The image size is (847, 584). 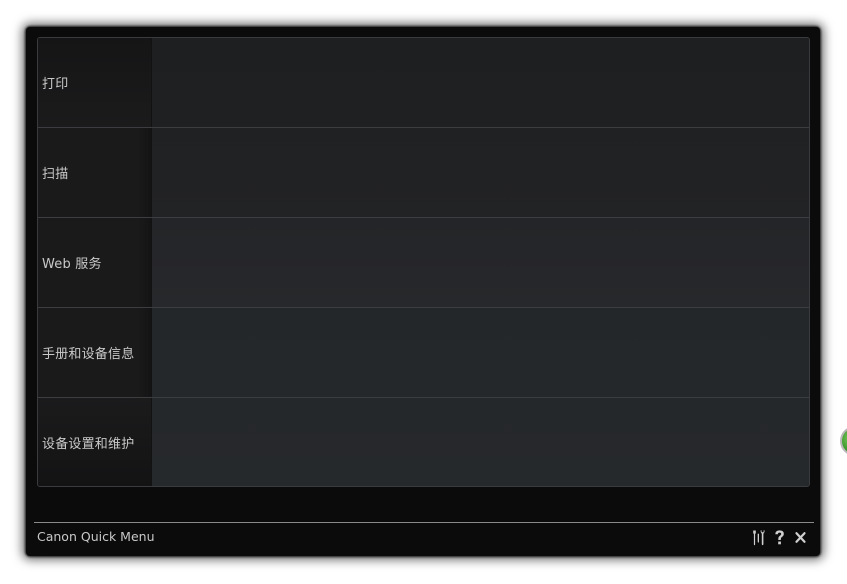 I want to click on menu-item-label: 打印, so click(x=55, y=84).